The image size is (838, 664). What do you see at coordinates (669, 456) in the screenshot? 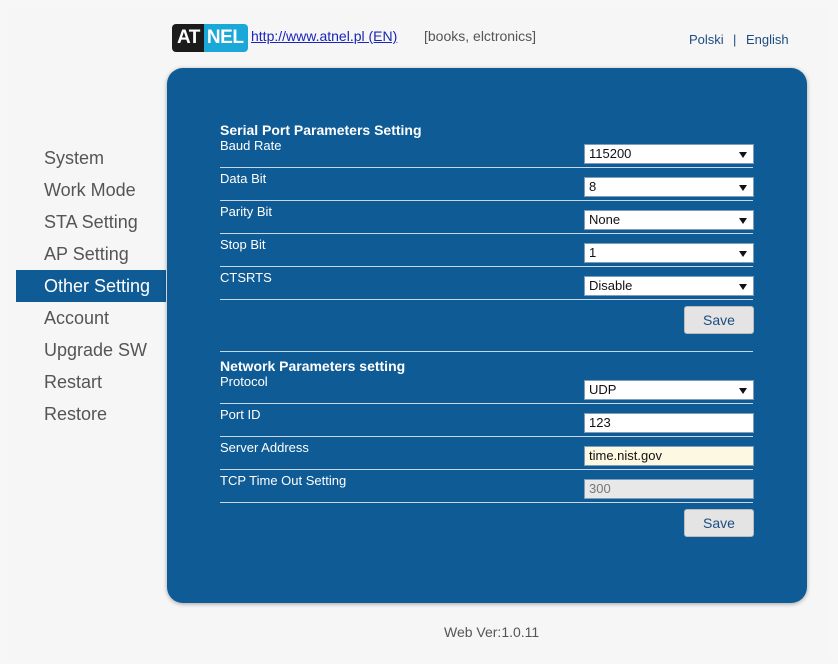
I see `server-address-input: time.nist.gov` at bounding box center [669, 456].